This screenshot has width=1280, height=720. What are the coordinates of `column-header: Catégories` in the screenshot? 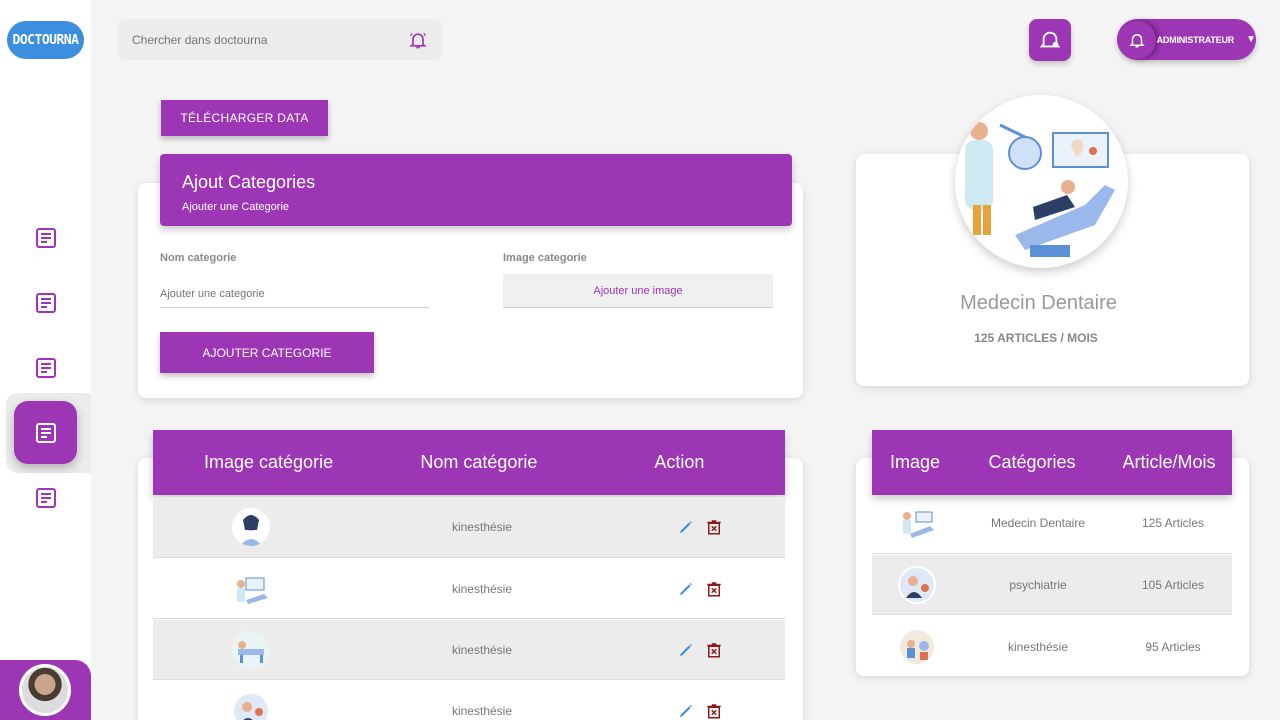 It's located at (1032, 462).